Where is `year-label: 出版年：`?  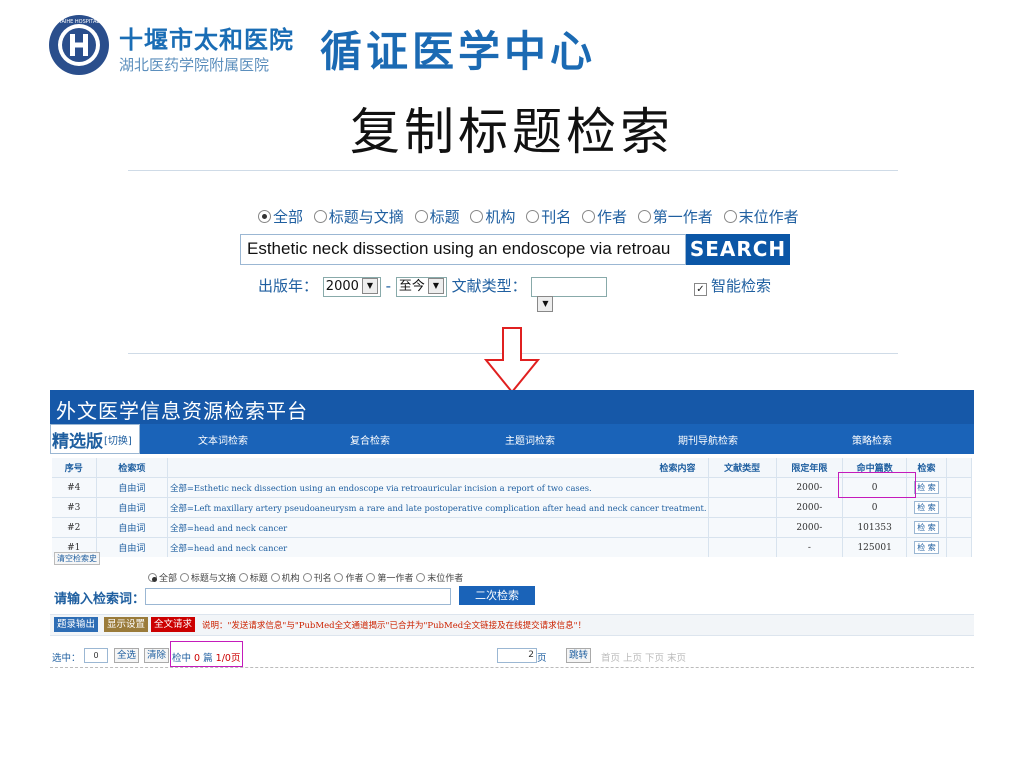
year-label: 出版年： is located at coordinates (288, 286).